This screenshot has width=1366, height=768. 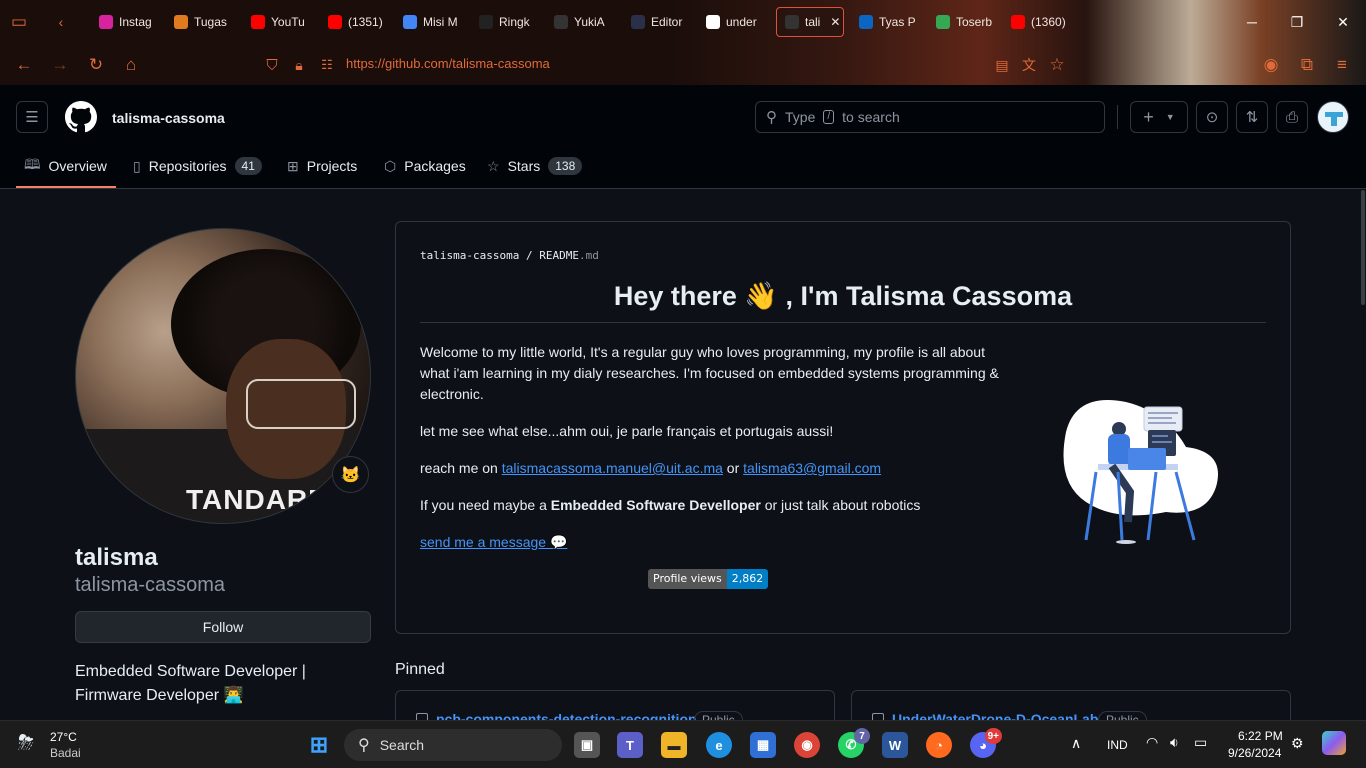 What do you see at coordinates (96, 65) in the screenshot?
I see `reload-icon: ↻` at bounding box center [96, 65].